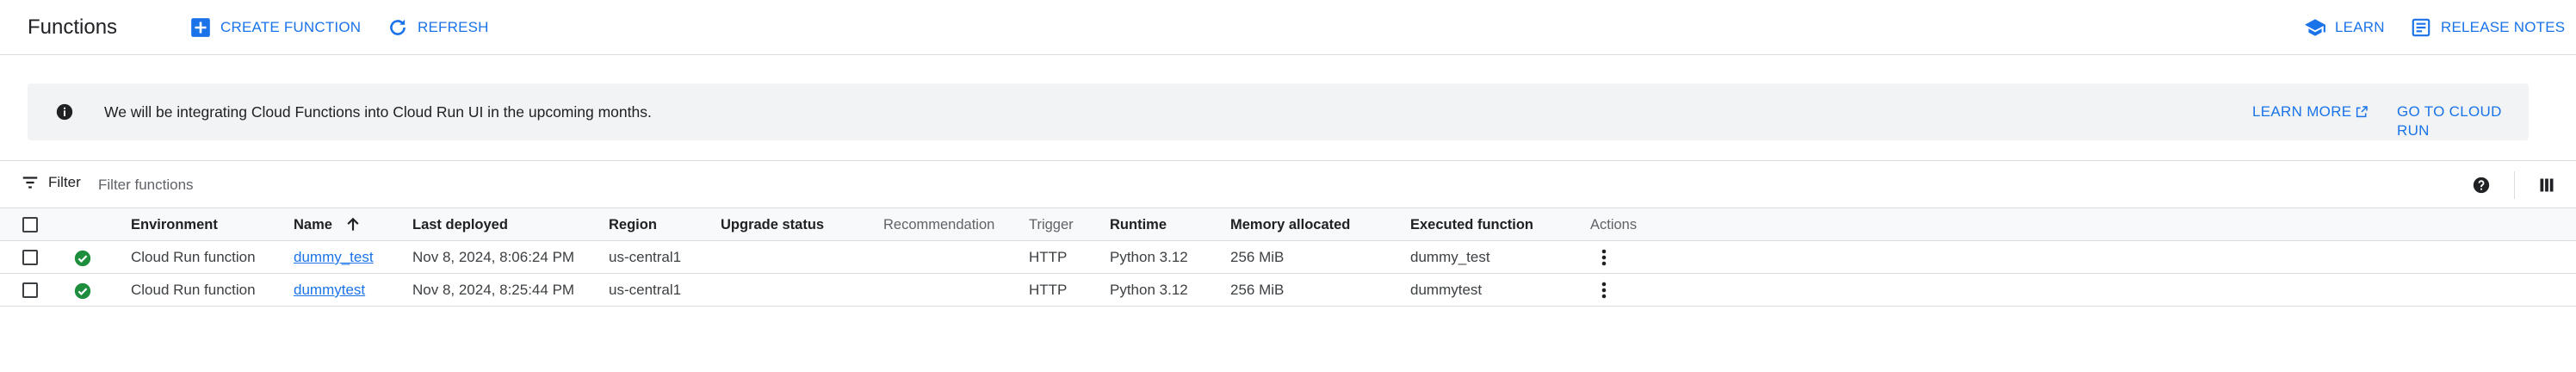 This screenshot has height=372, width=2576. I want to click on filter-list-icon, so click(30, 183).